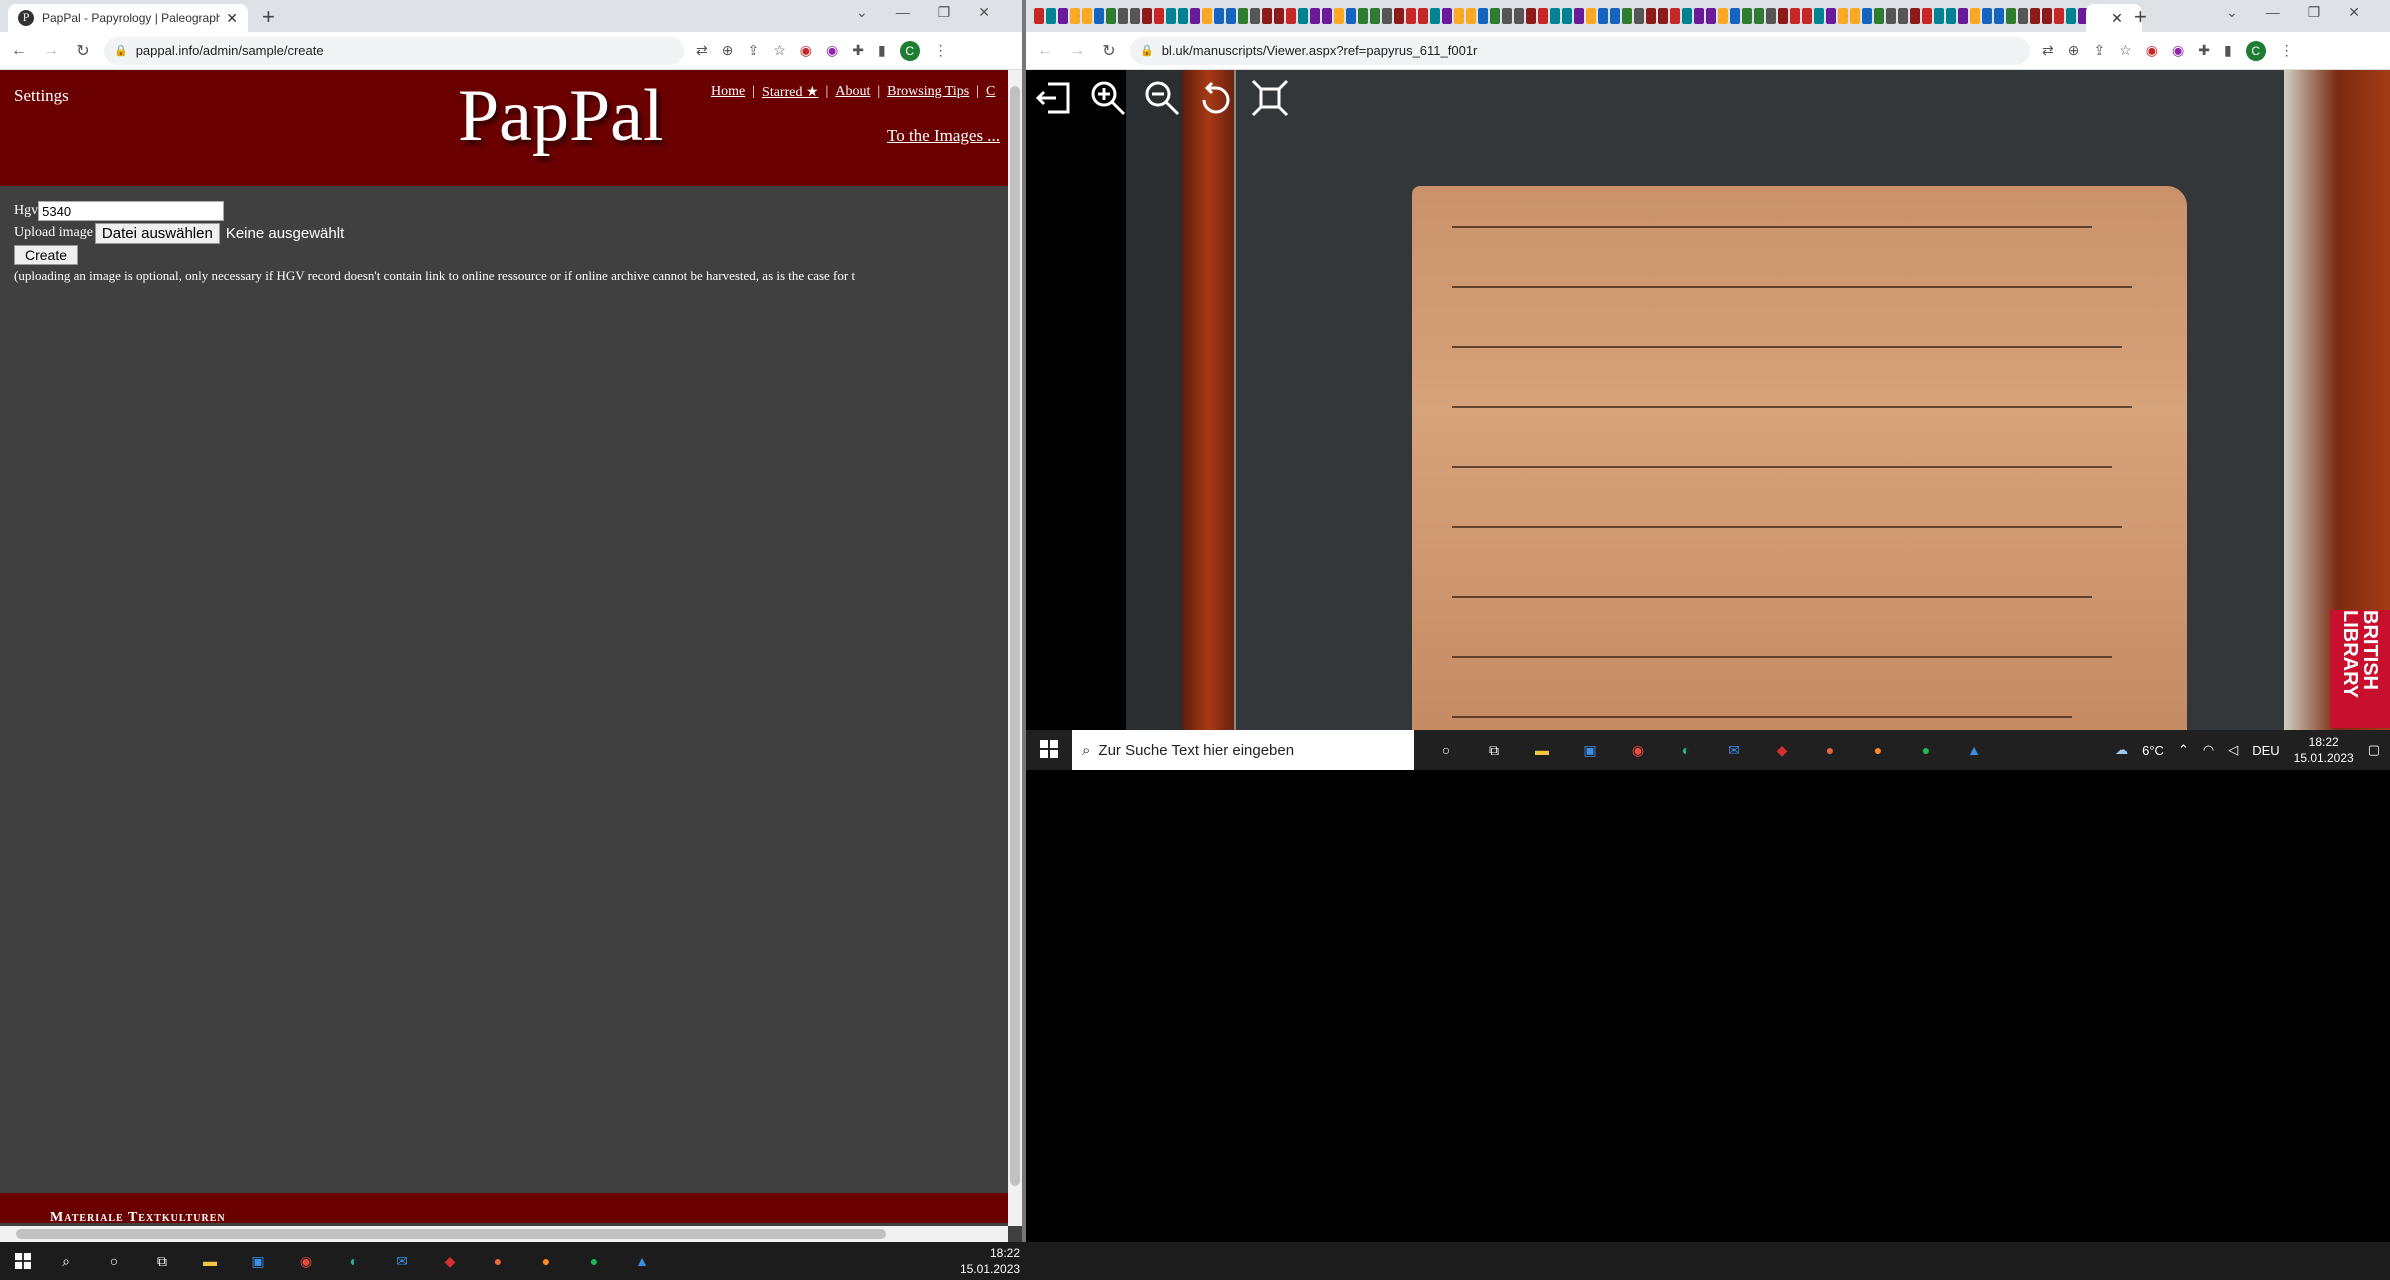 This screenshot has height=1280, width=2390. Describe the element at coordinates (2273, 12) in the screenshot. I see `minimize-icon: —` at that location.